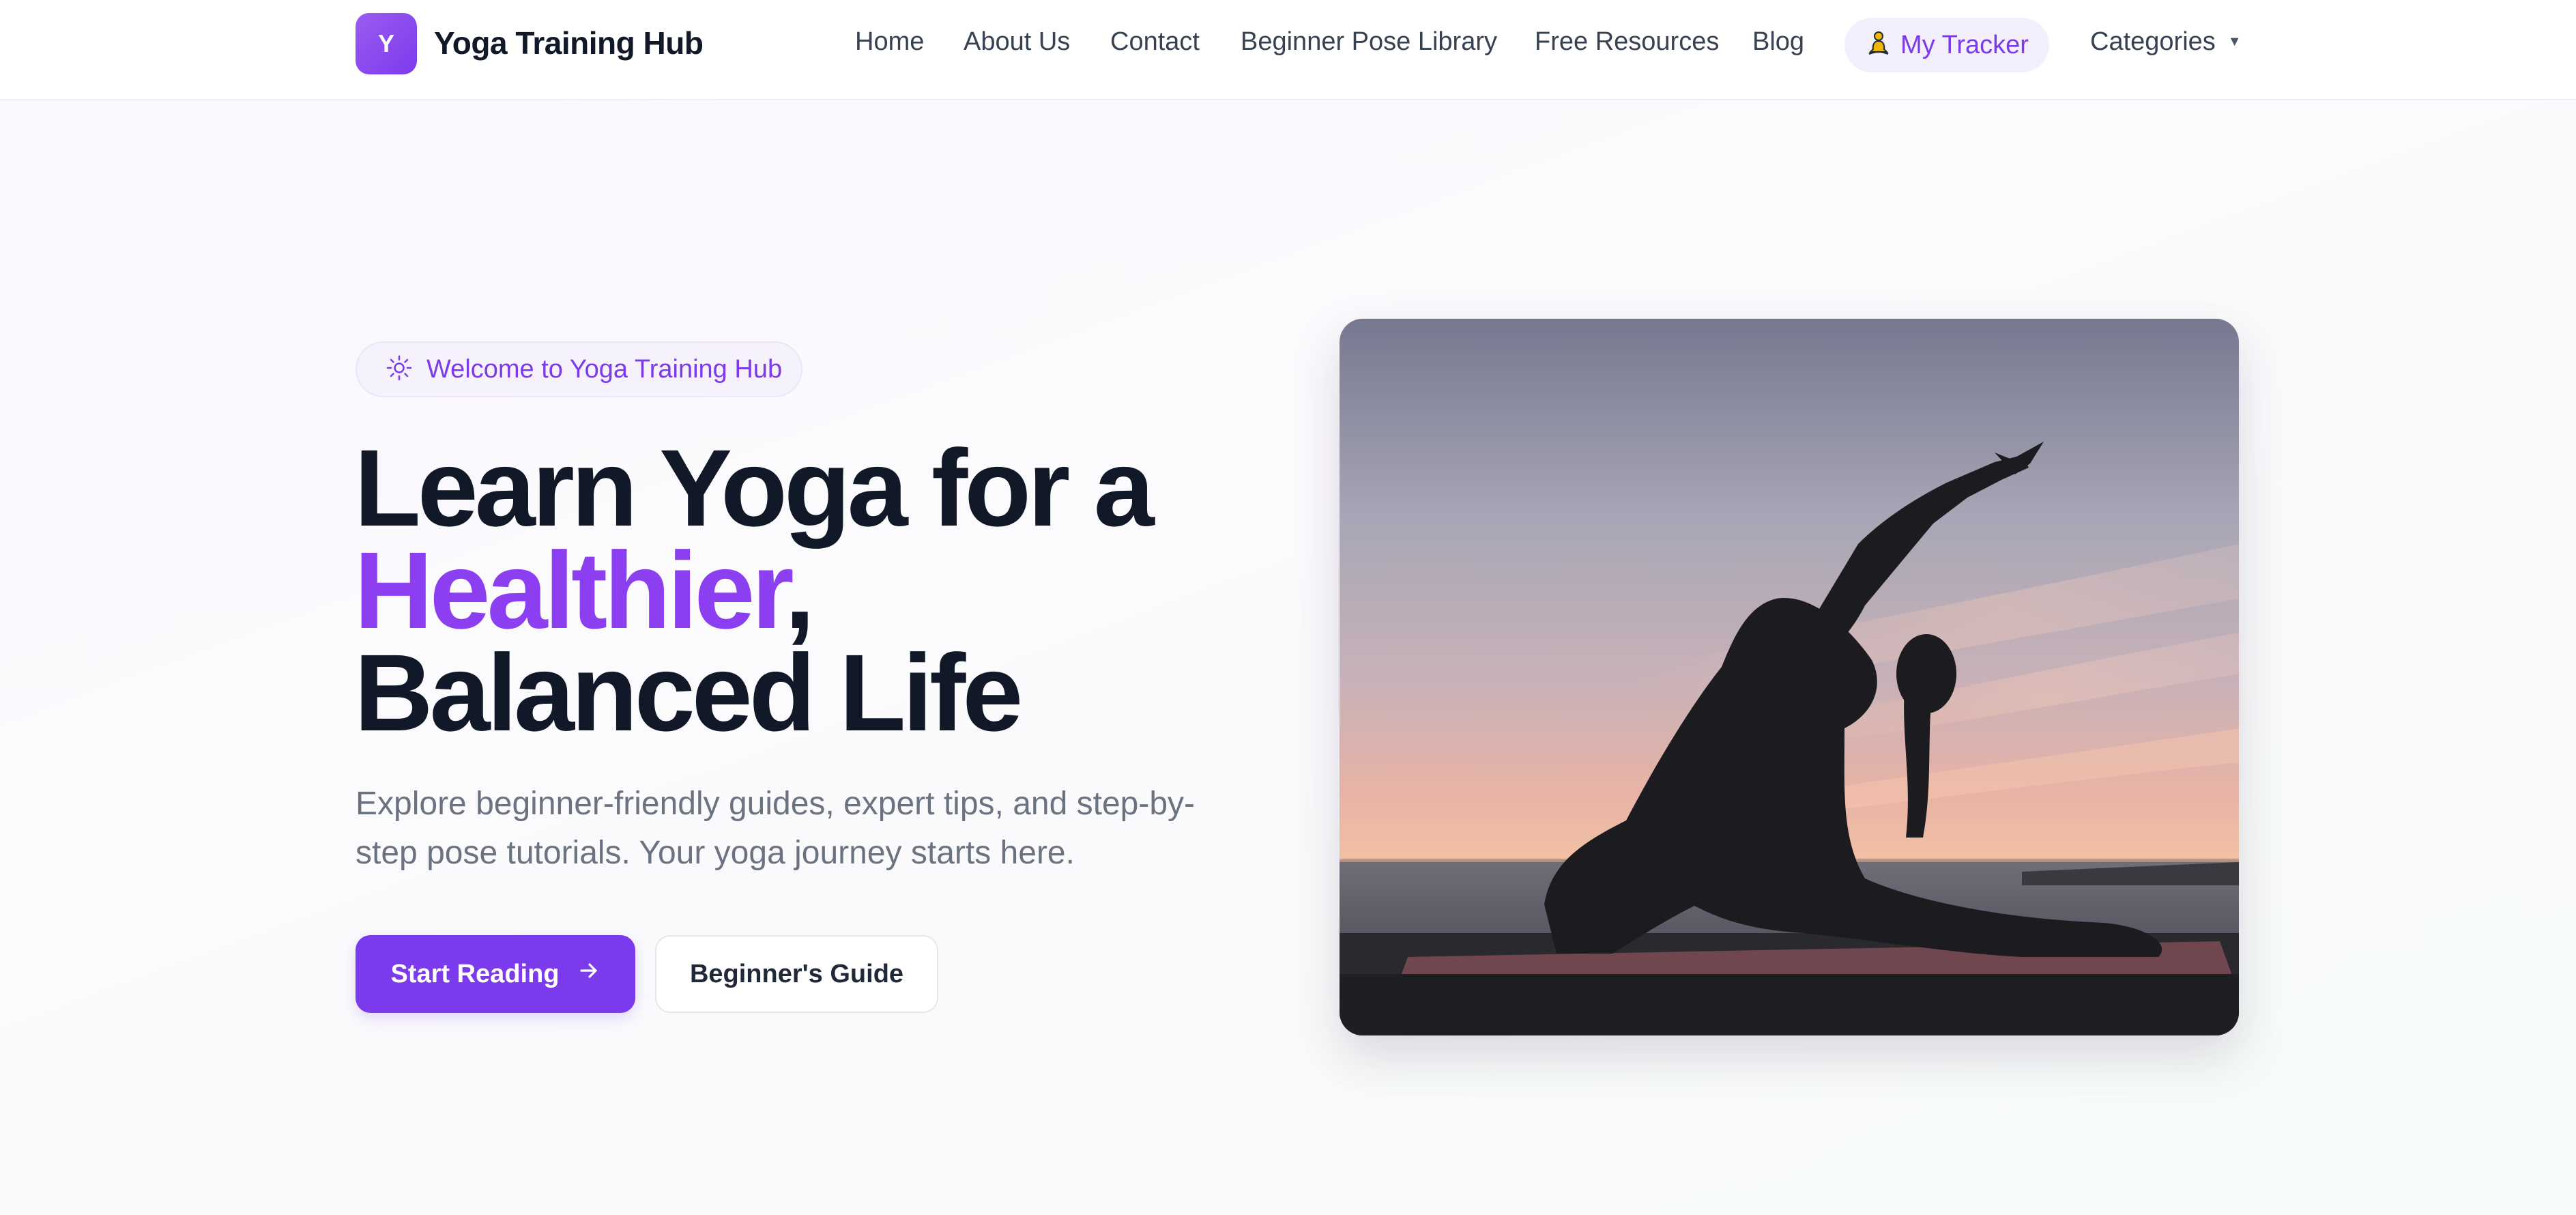 This screenshot has width=2576, height=1215. I want to click on beginners-guide-label: Beginner's Guide, so click(796, 973).